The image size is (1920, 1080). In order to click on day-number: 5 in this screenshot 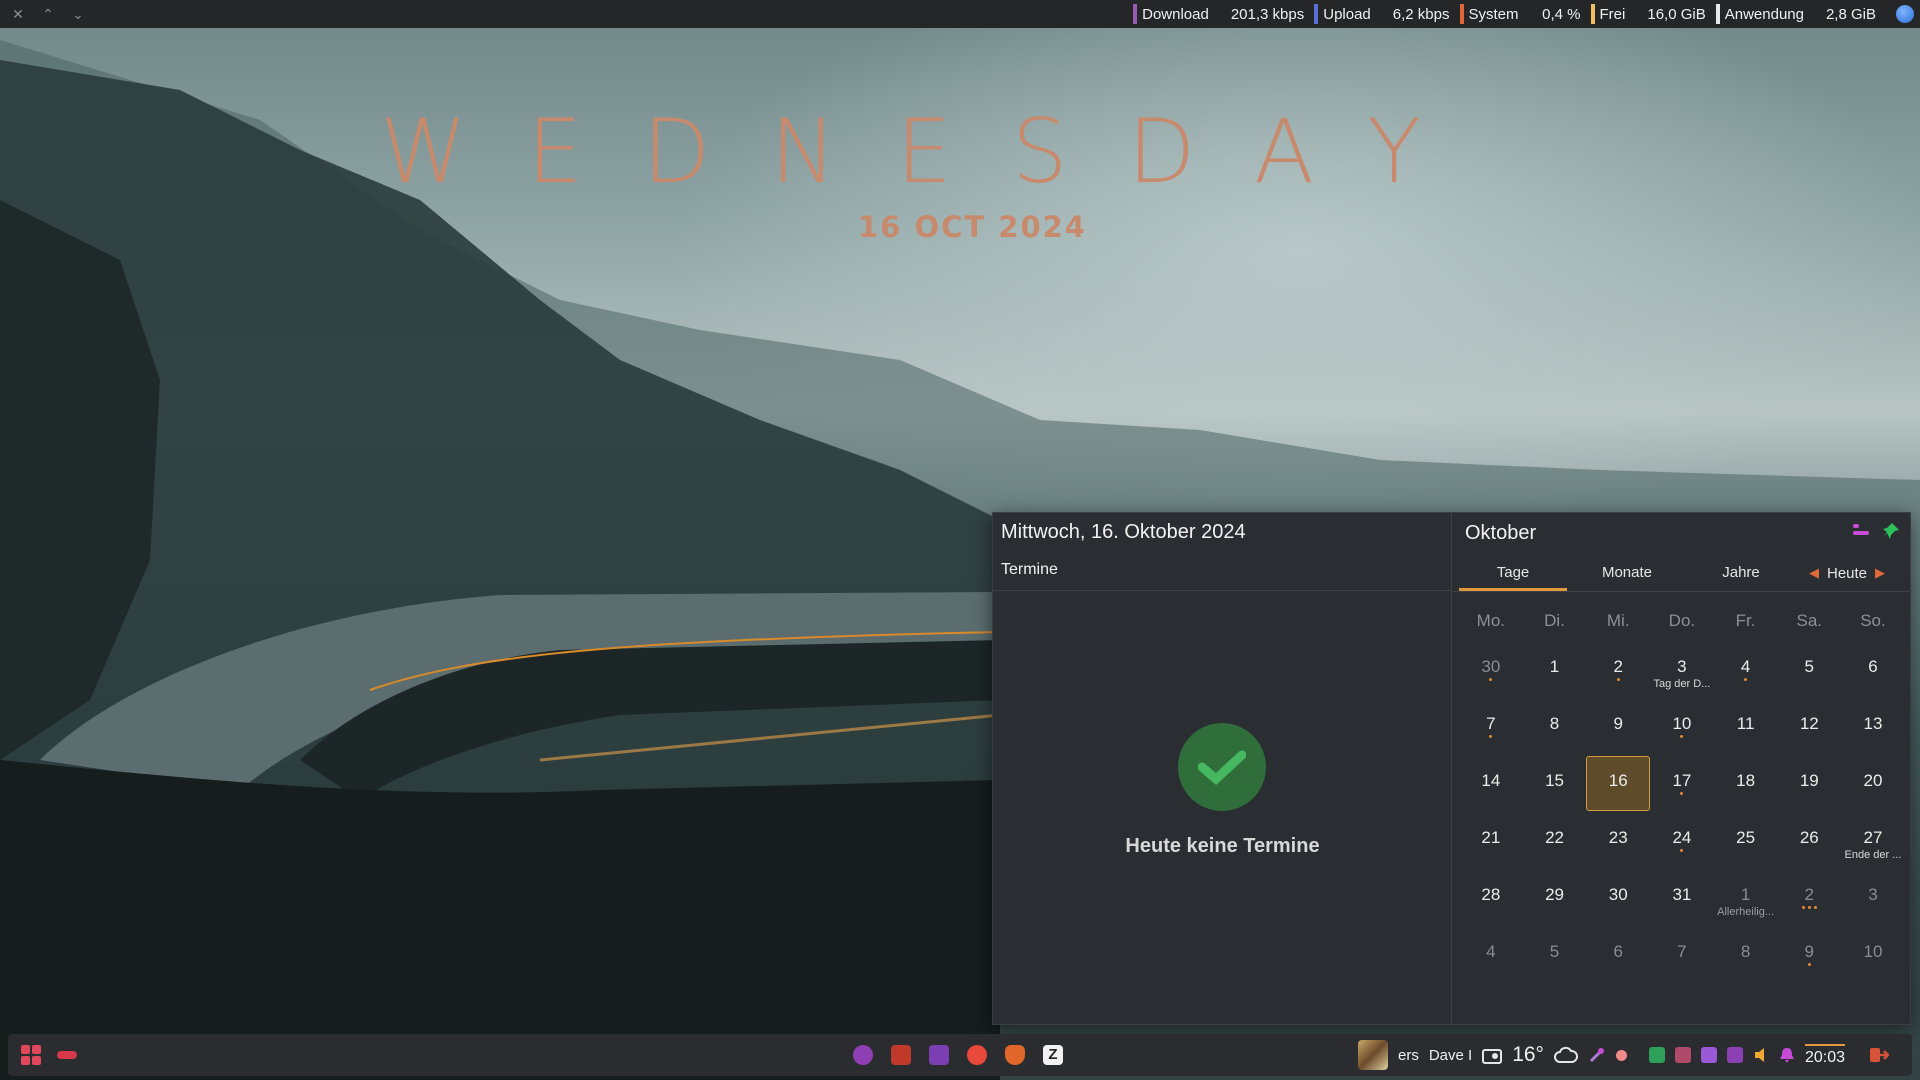, I will do `click(1809, 666)`.